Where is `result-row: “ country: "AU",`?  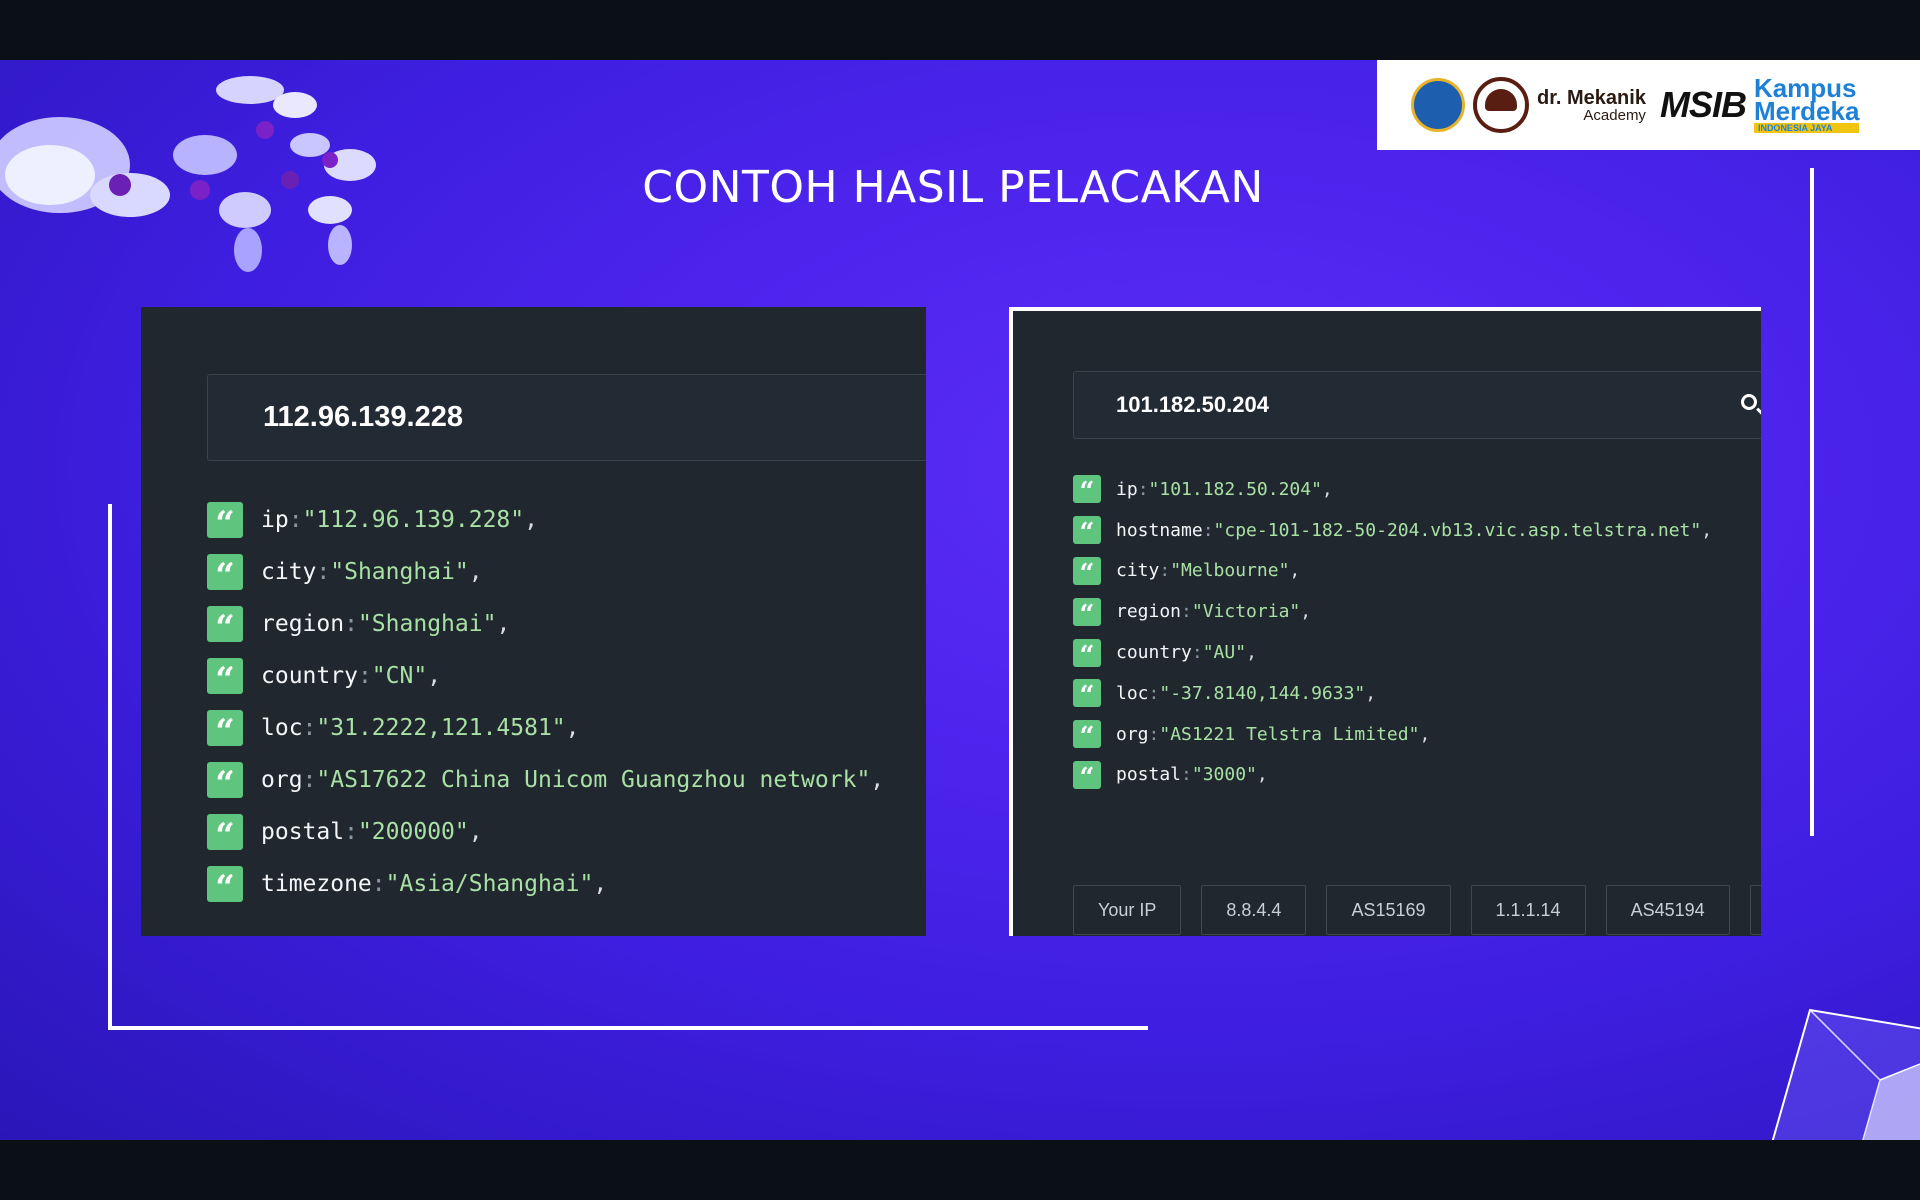 result-row: “ country: "AU", is located at coordinates (1417, 652).